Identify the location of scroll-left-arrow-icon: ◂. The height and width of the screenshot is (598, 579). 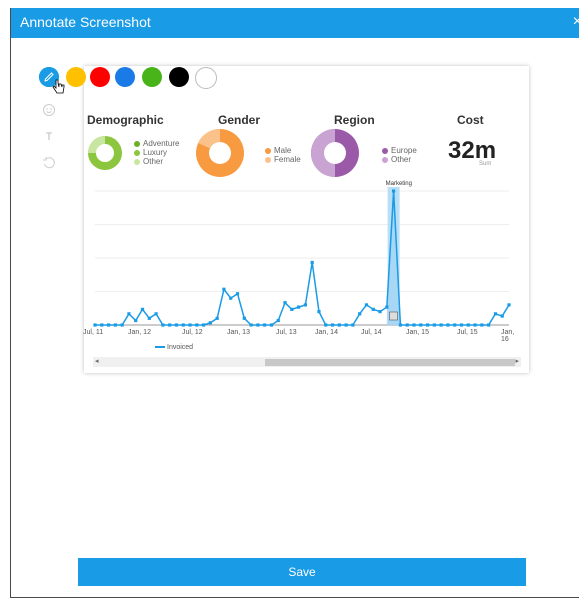
(97, 361).